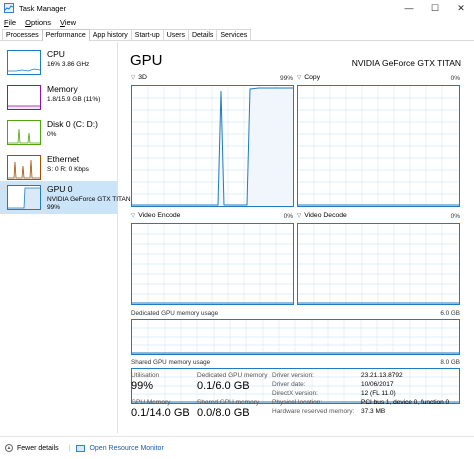 Image resolution: width=474 pixels, height=459 pixels. I want to click on driver-version-value: 23.21.13.8792, so click(382, 375).